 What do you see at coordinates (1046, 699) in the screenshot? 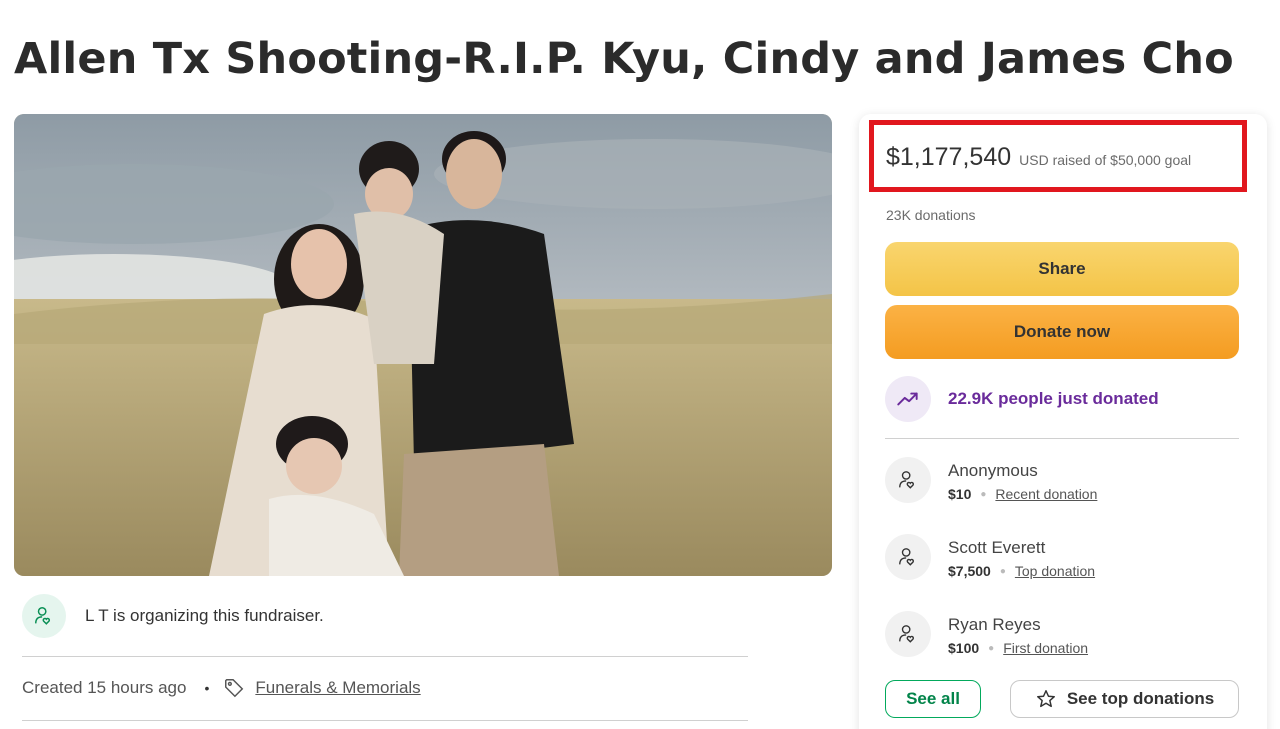
I see `star-icon` at bounding box center [1046, 699].